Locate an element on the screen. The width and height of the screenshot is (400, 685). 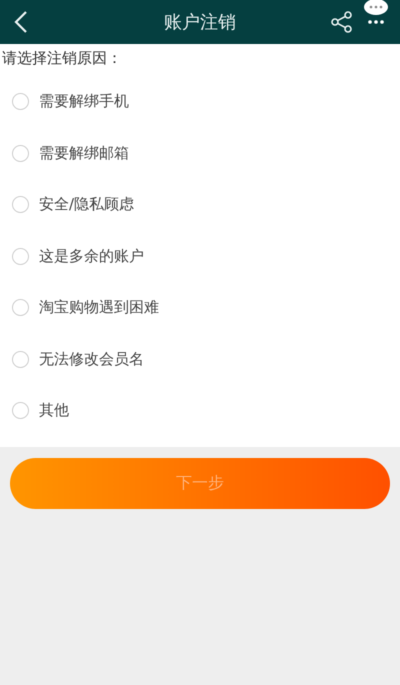
reason-label: 需要解绑手机 is located at coordinates (84, 102).